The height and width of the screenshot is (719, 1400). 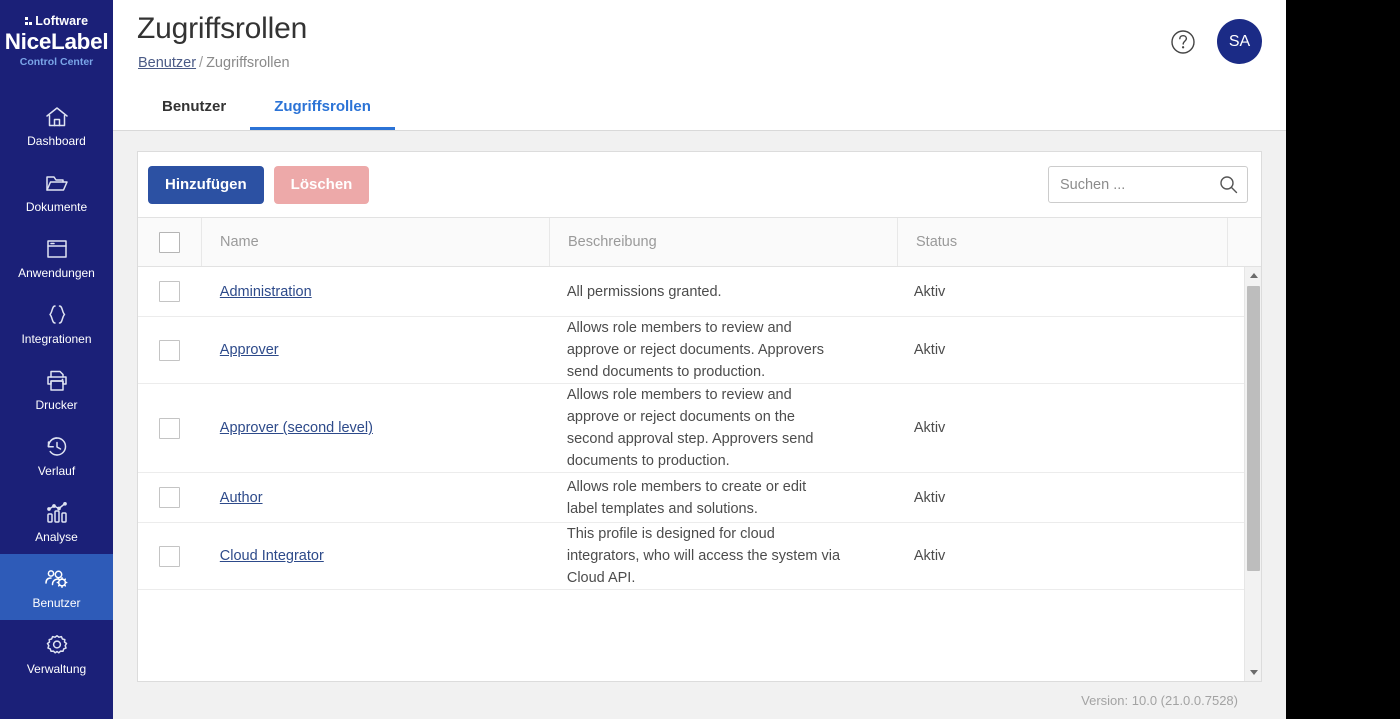 I want to click on nicelabel-wordmark: NiceLabel, so click(x=56, y=41).